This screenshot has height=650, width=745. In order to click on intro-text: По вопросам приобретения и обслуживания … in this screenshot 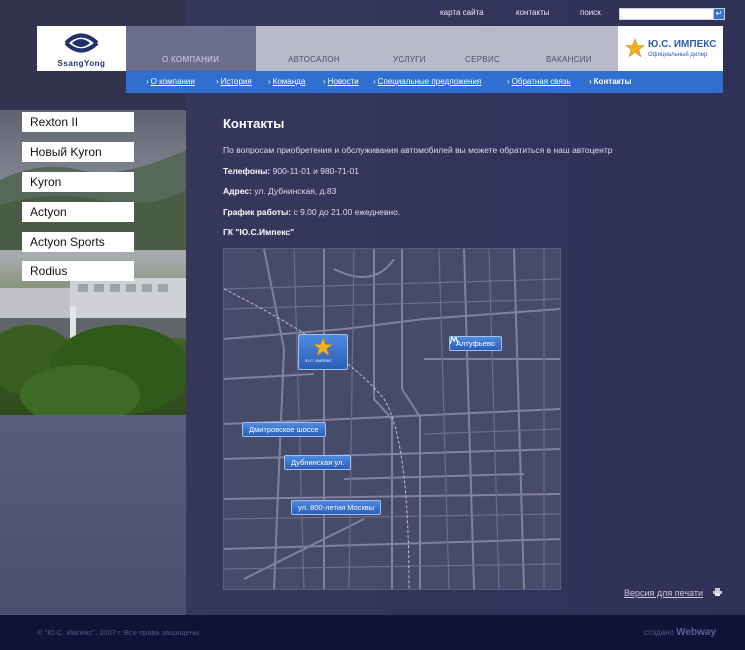, I will do `click(418, 150)`.